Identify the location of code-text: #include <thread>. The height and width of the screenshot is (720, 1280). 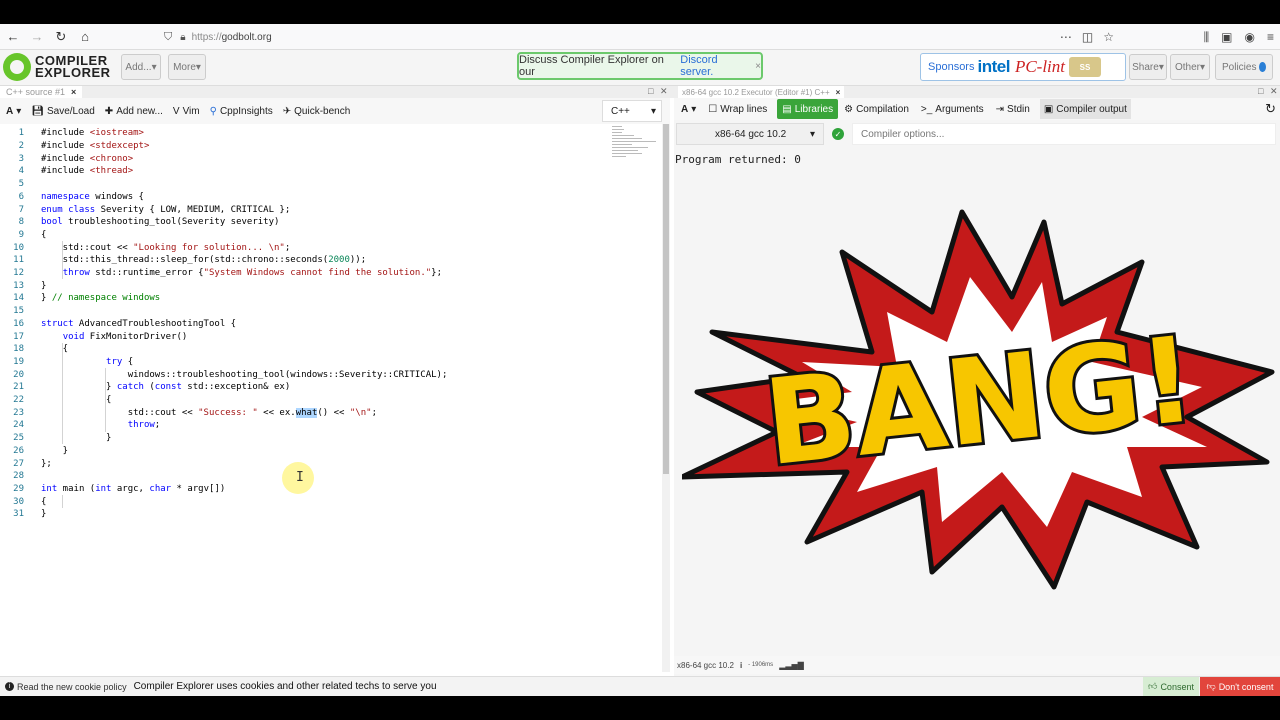
(87, 171).